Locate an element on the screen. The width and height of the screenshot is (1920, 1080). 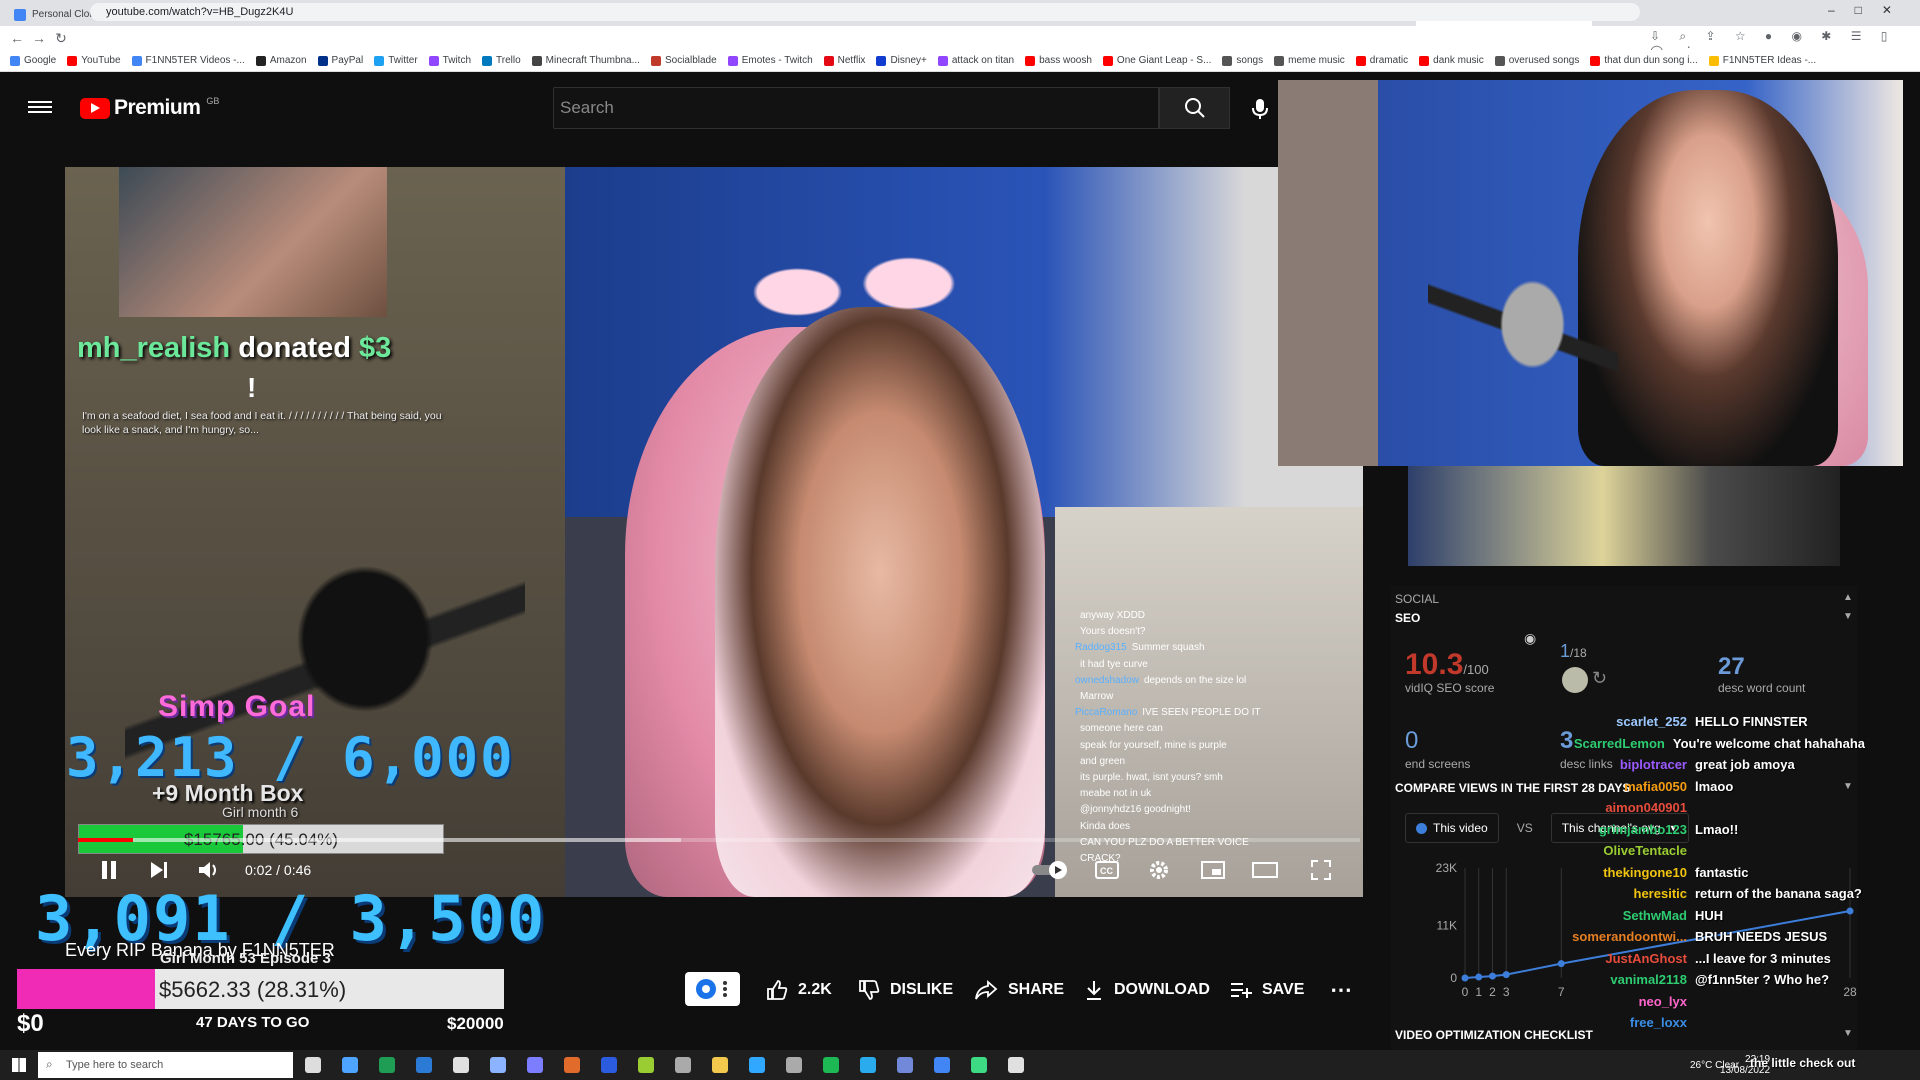
autoplay-toggle is located at coordinates (1050, 870).